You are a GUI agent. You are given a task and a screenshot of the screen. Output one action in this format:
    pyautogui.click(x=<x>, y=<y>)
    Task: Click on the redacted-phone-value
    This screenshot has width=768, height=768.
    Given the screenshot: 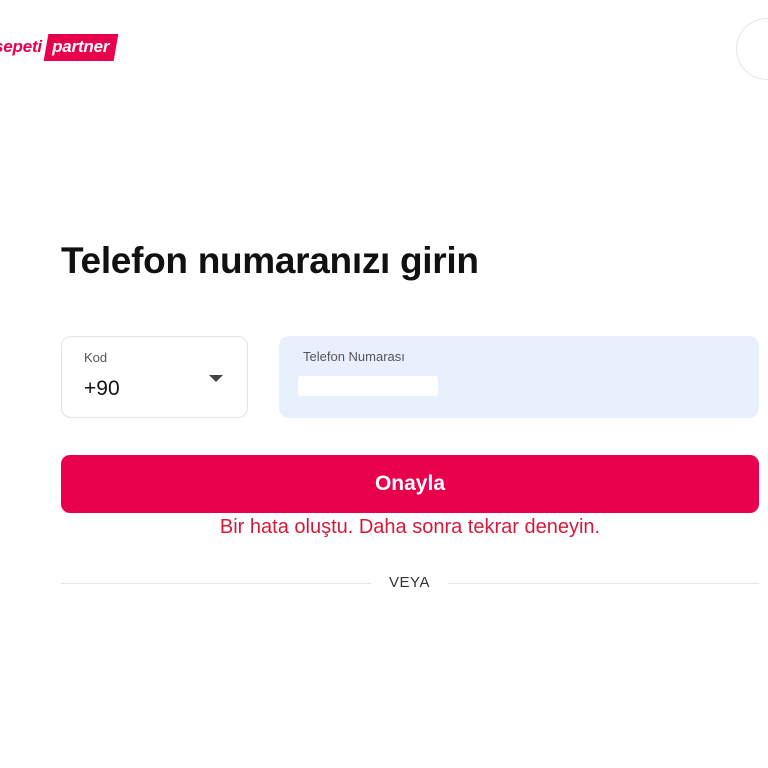 What is the action you would take?
    pyautogui.click(x=368, y=386)
    